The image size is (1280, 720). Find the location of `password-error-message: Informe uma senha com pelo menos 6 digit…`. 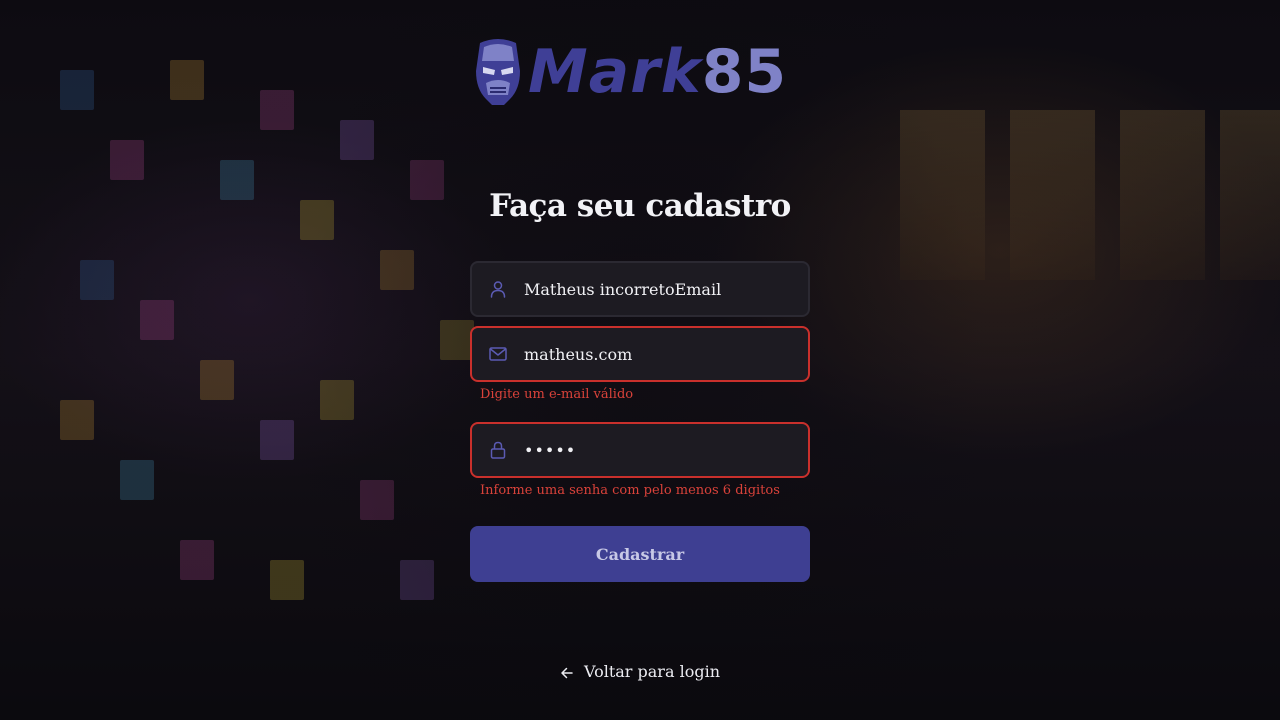

password-error-message: Informe uma senha com pelo menos 6 digit… is located at coordinates (630, 490).